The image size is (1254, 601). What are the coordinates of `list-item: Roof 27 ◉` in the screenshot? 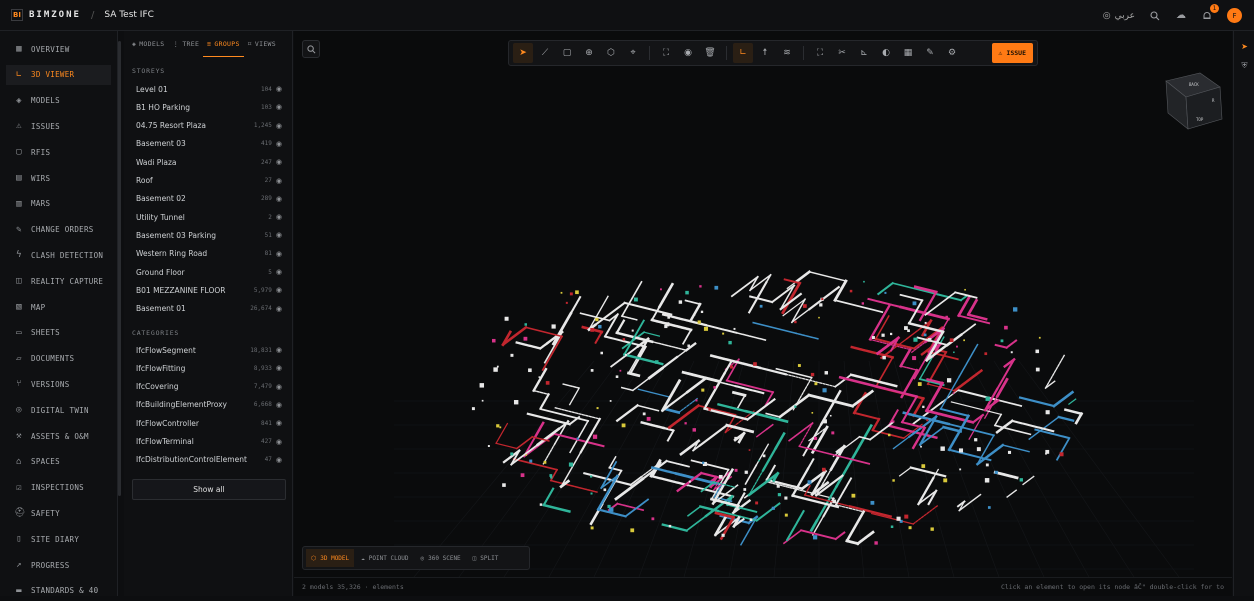 It's located at (209, 181).